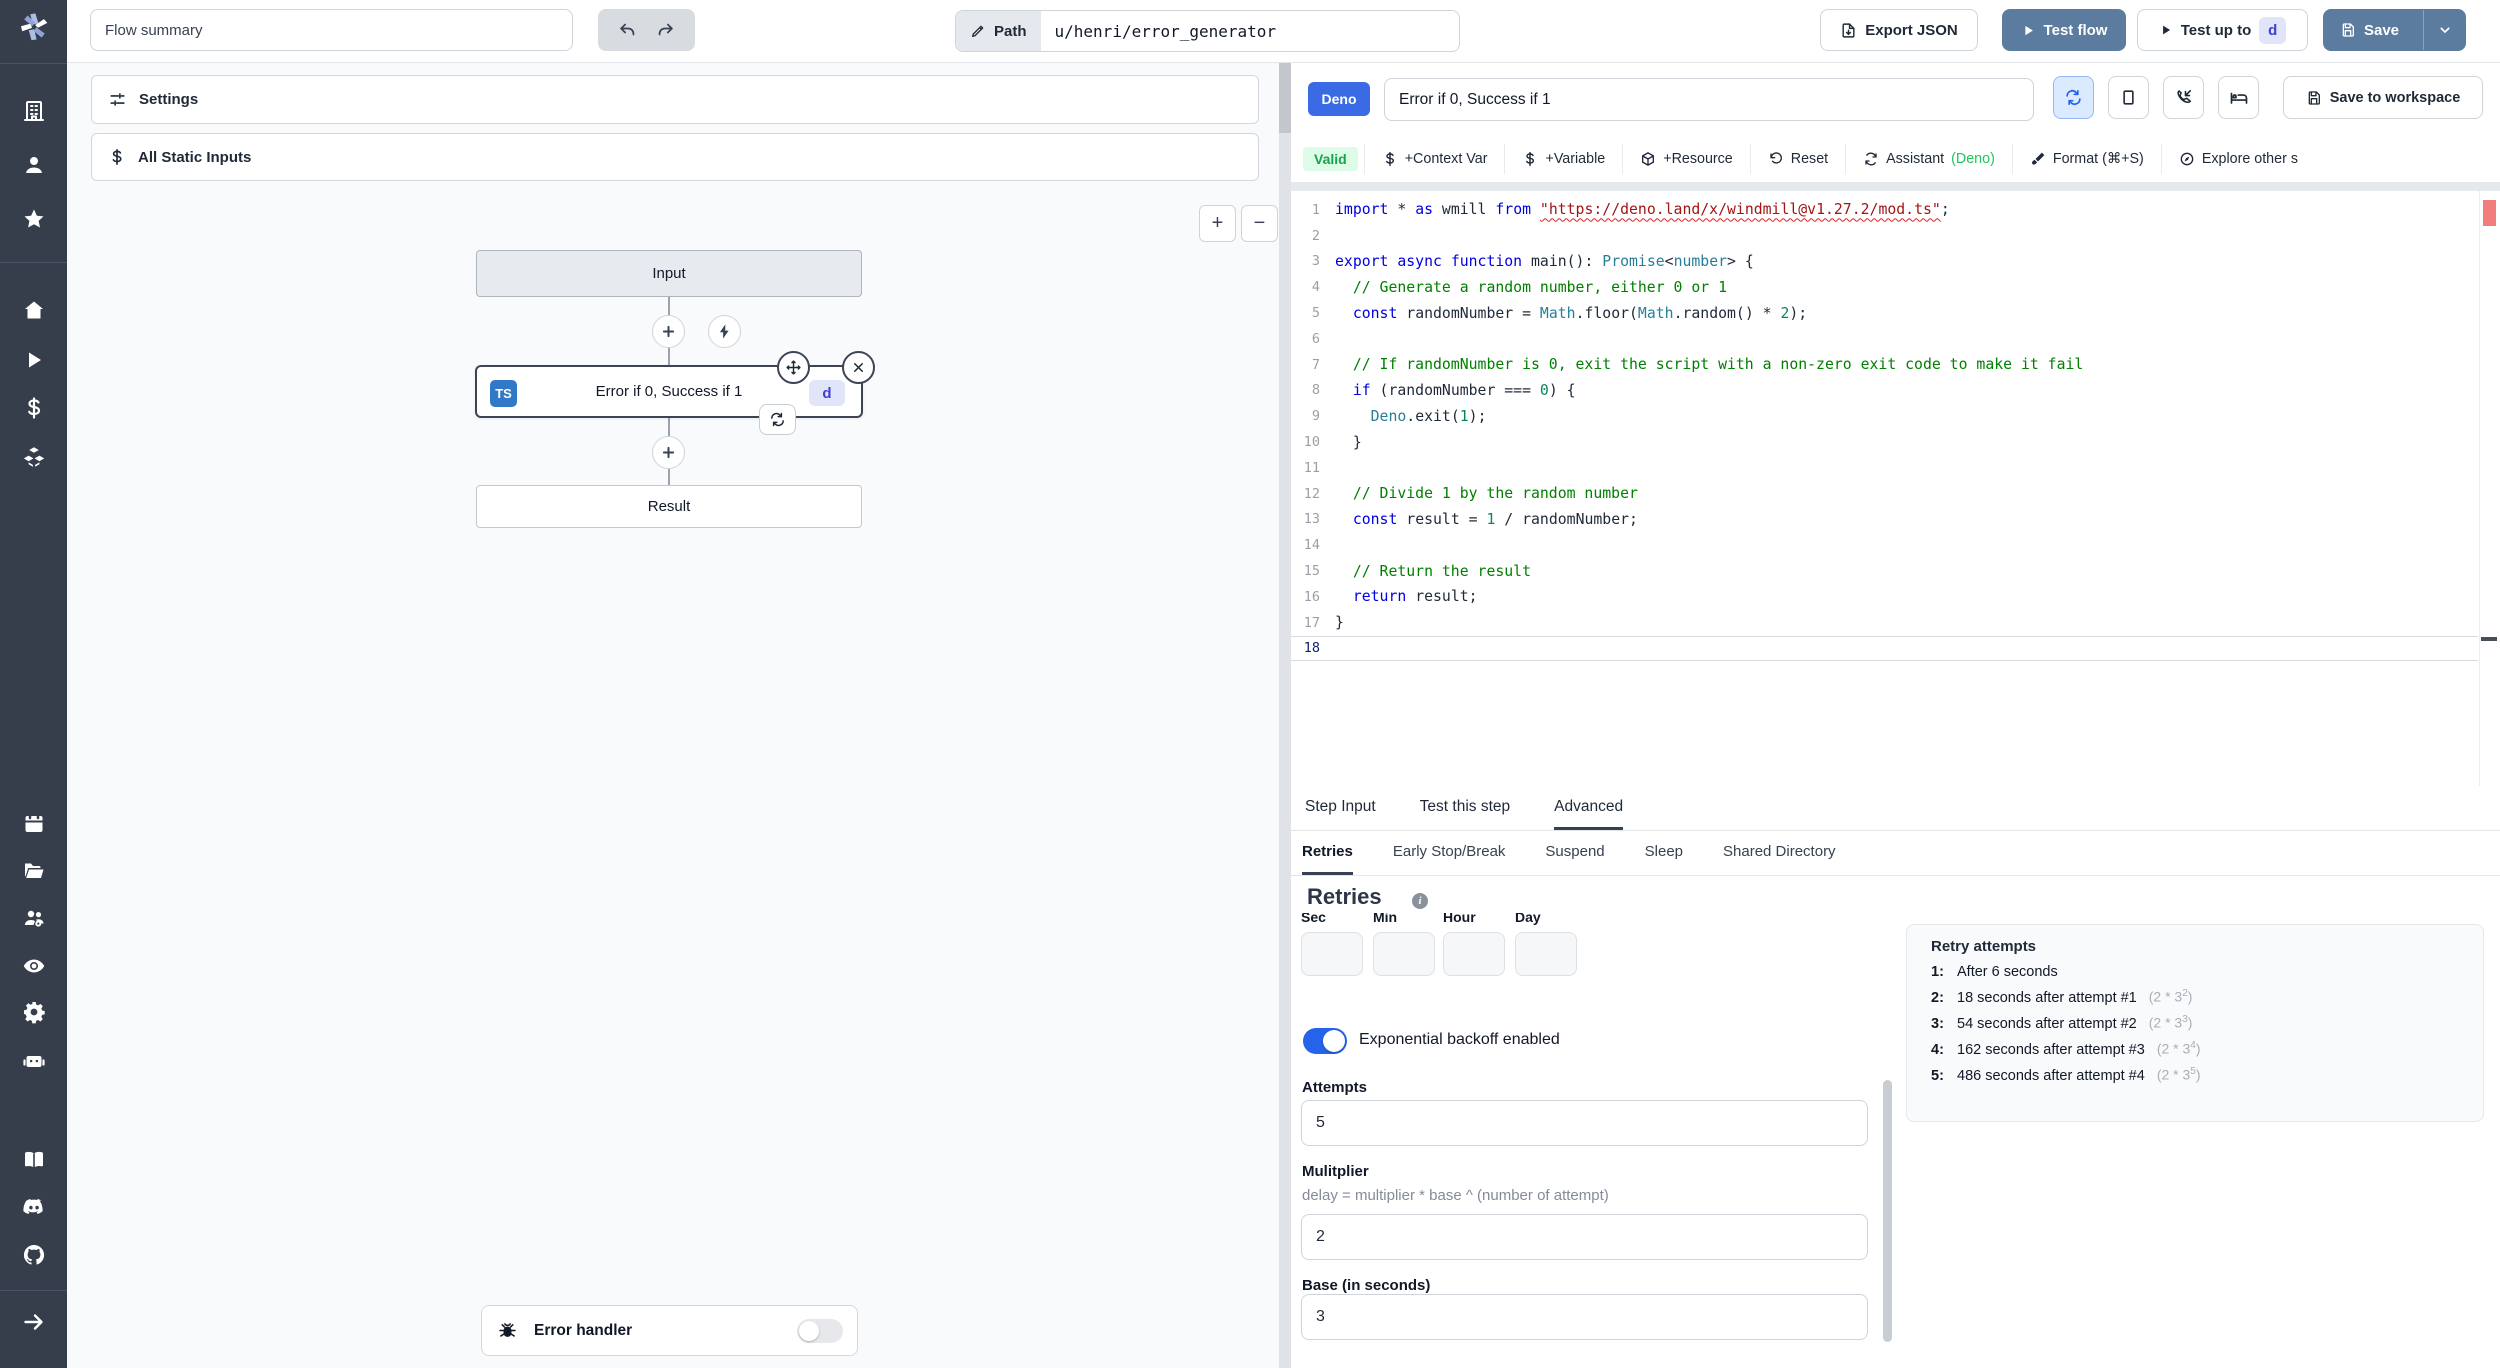 The image size is (2500, 1368). Describe the element at coordinates (1884, 494) in the screenshot. I see `code-line-12: 12 // Divide 1 by the random number` at that location.